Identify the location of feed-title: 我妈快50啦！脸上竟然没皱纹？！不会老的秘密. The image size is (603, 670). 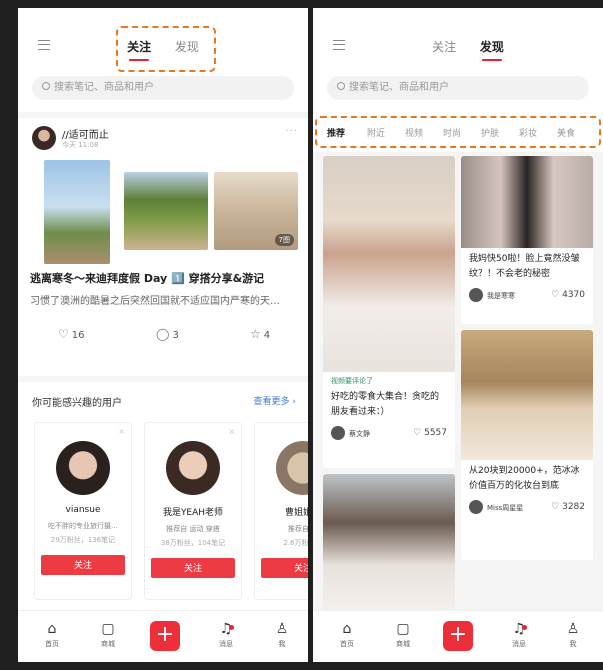
(524, 266).